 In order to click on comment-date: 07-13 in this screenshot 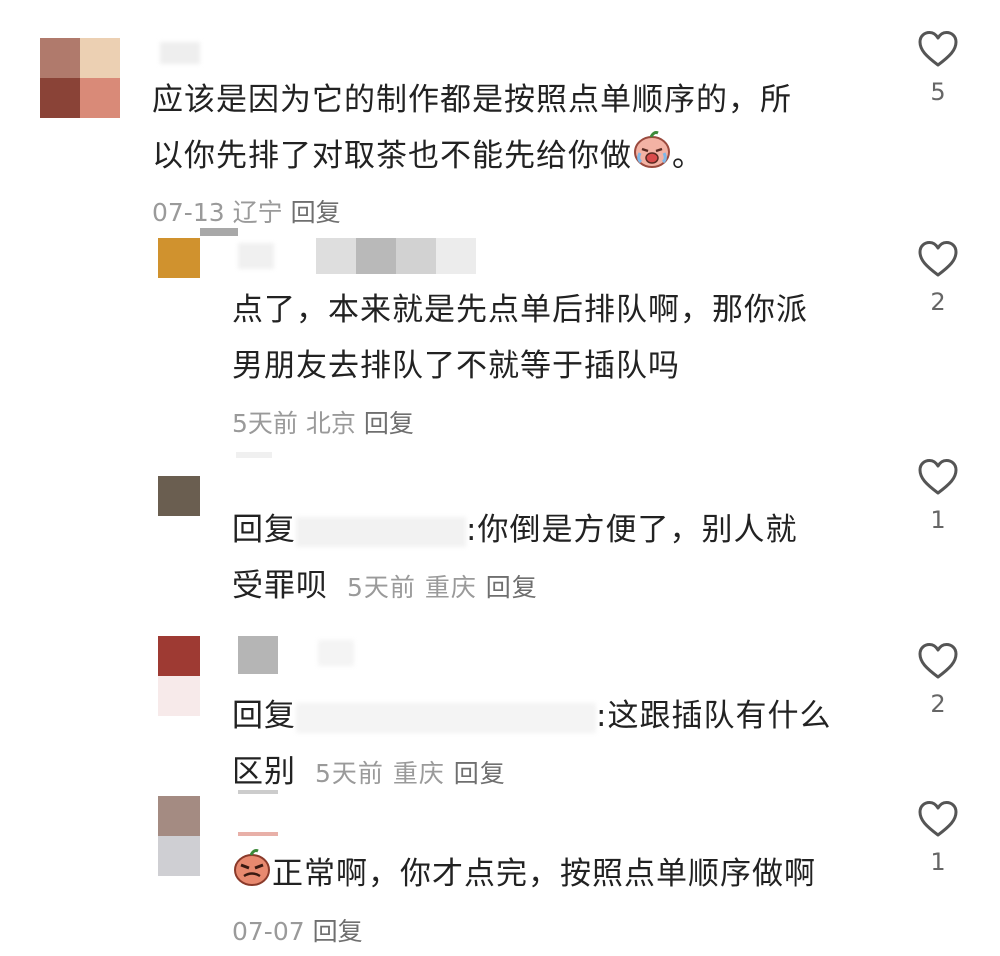, I will do `click(188, 212)`.